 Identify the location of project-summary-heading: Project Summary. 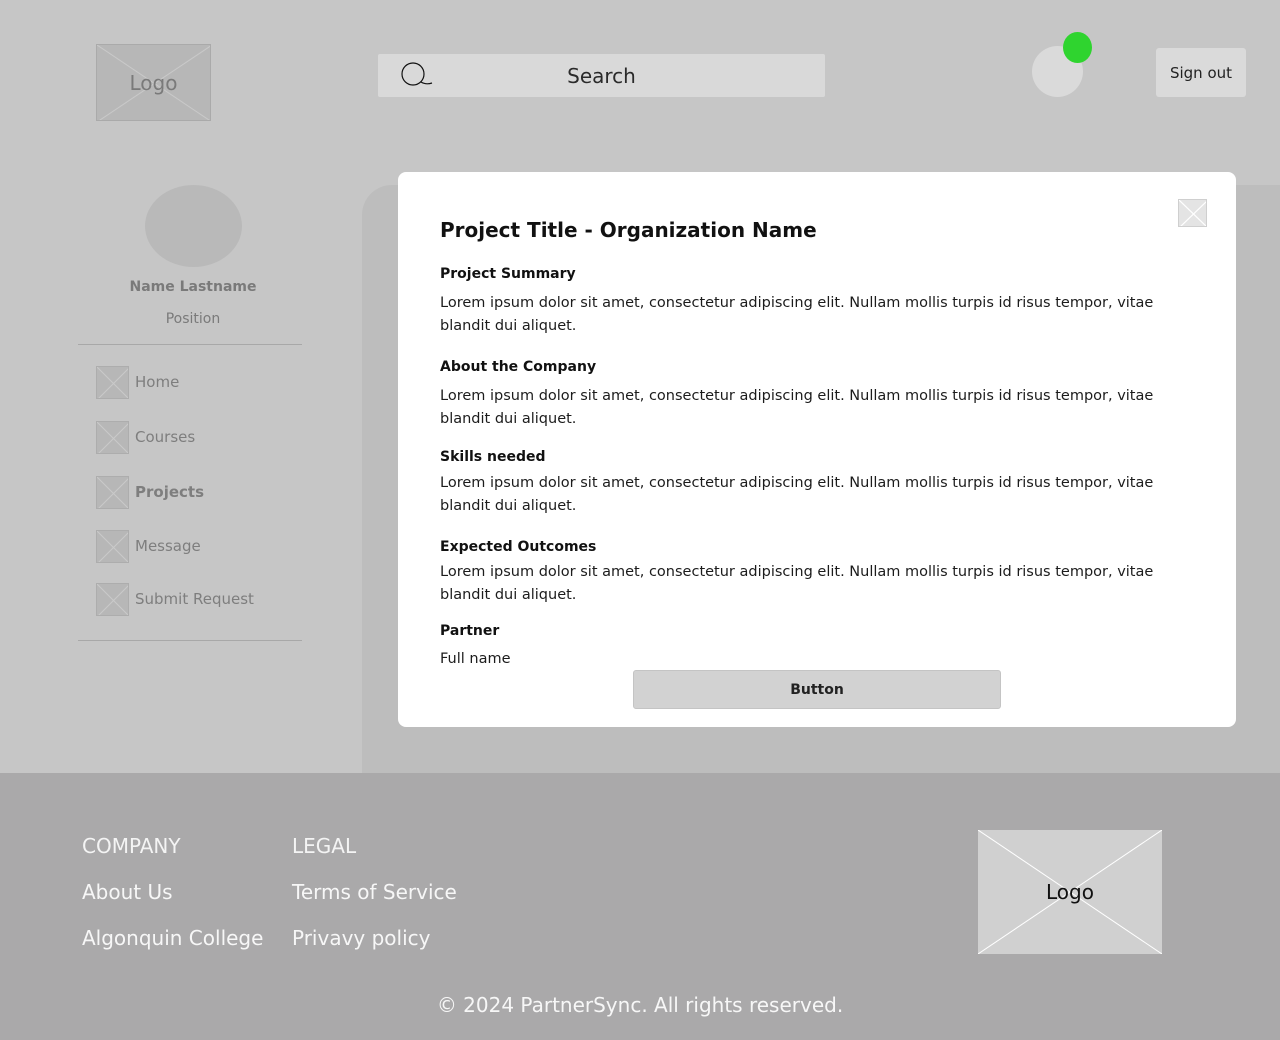
(508, 274).